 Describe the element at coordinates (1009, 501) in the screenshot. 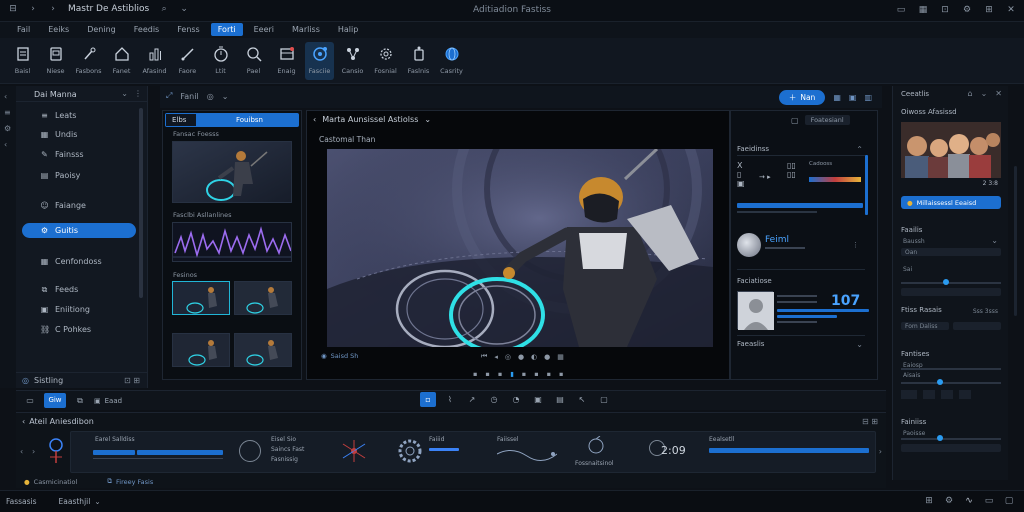

I see `window-icon: ▢` at that location.